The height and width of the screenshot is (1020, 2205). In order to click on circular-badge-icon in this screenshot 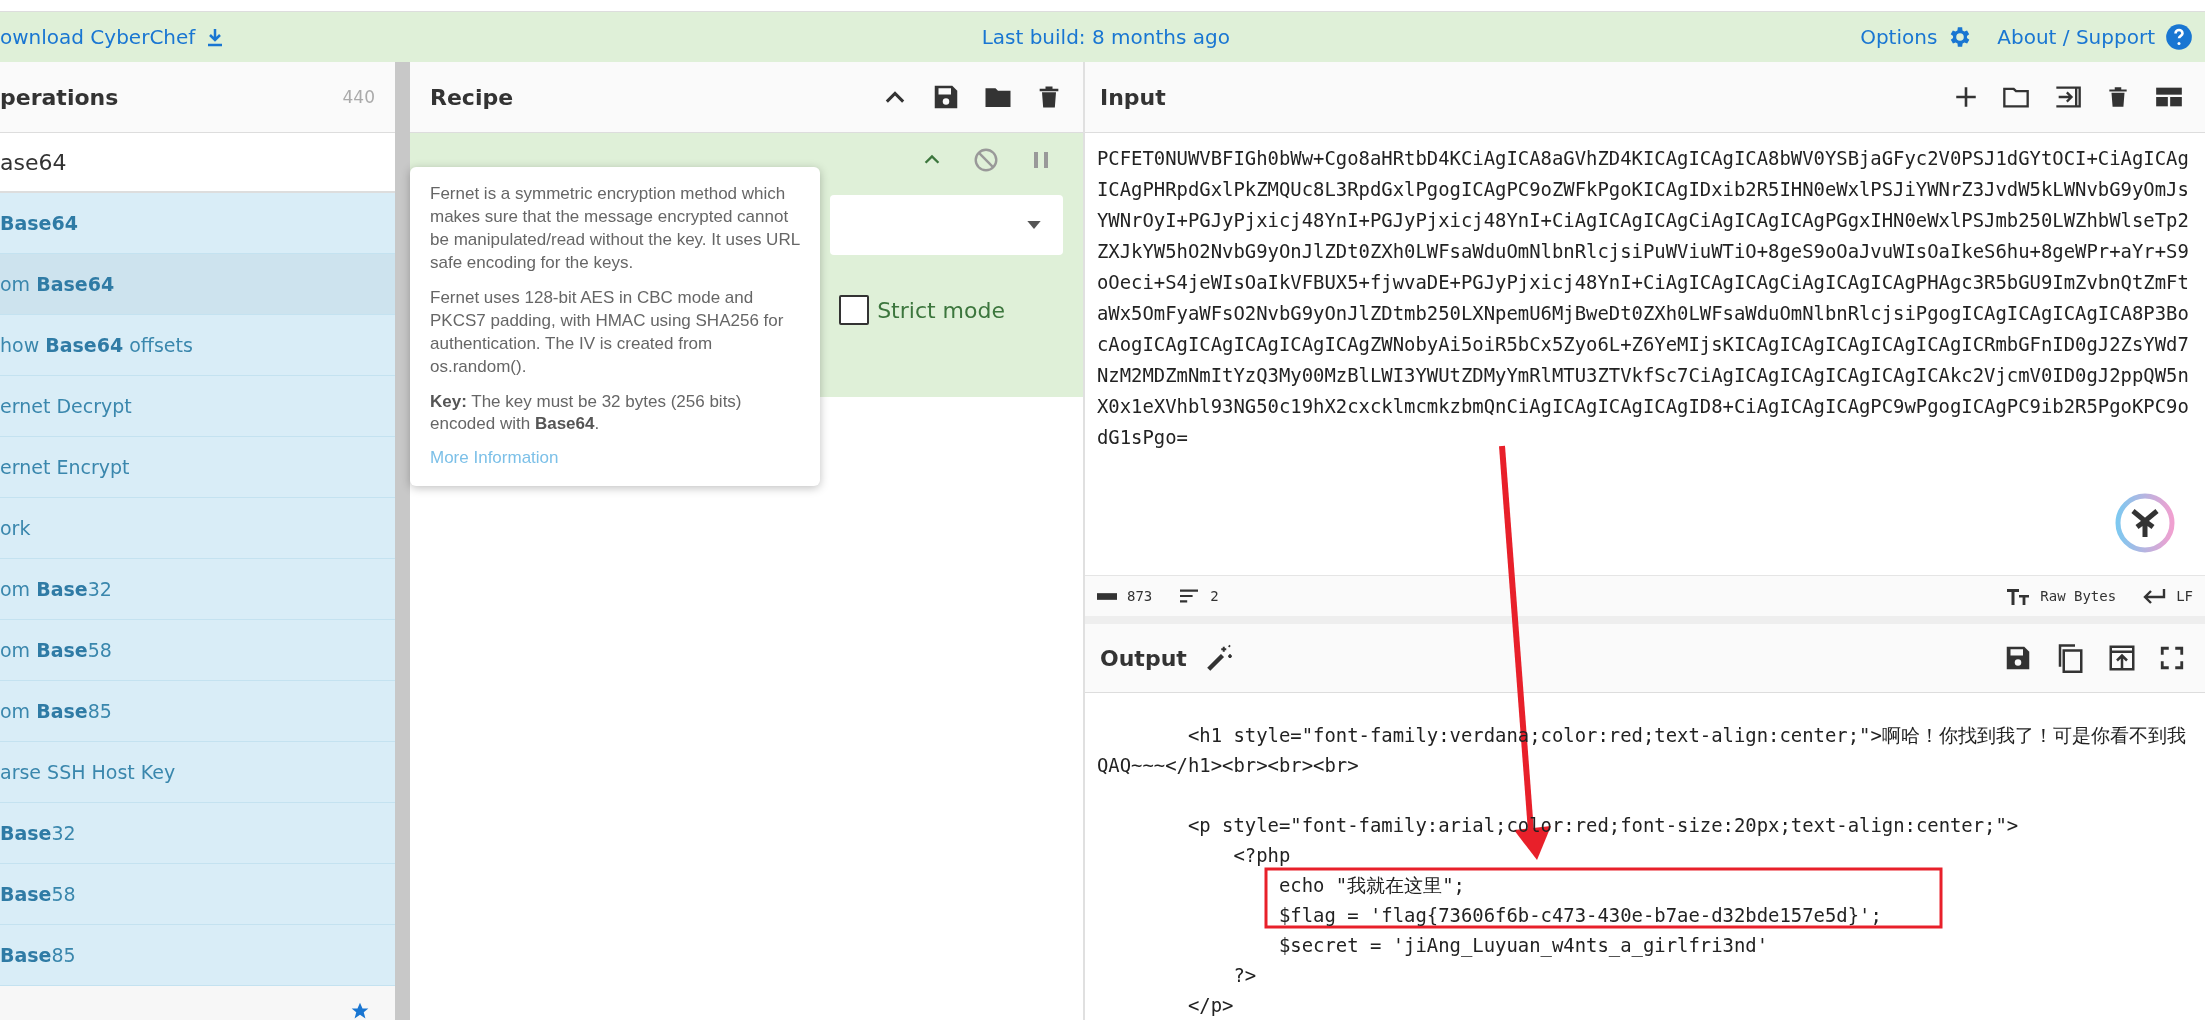, I will do `click(2145, 523)`.